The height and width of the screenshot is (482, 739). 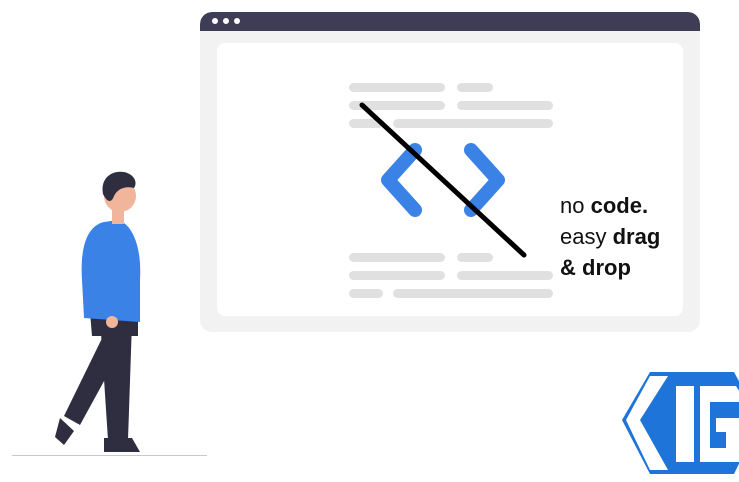 What do you see at coordinates (109, 455) in the screenshot?
I see `ground-line` at bounding box center [109, 455].